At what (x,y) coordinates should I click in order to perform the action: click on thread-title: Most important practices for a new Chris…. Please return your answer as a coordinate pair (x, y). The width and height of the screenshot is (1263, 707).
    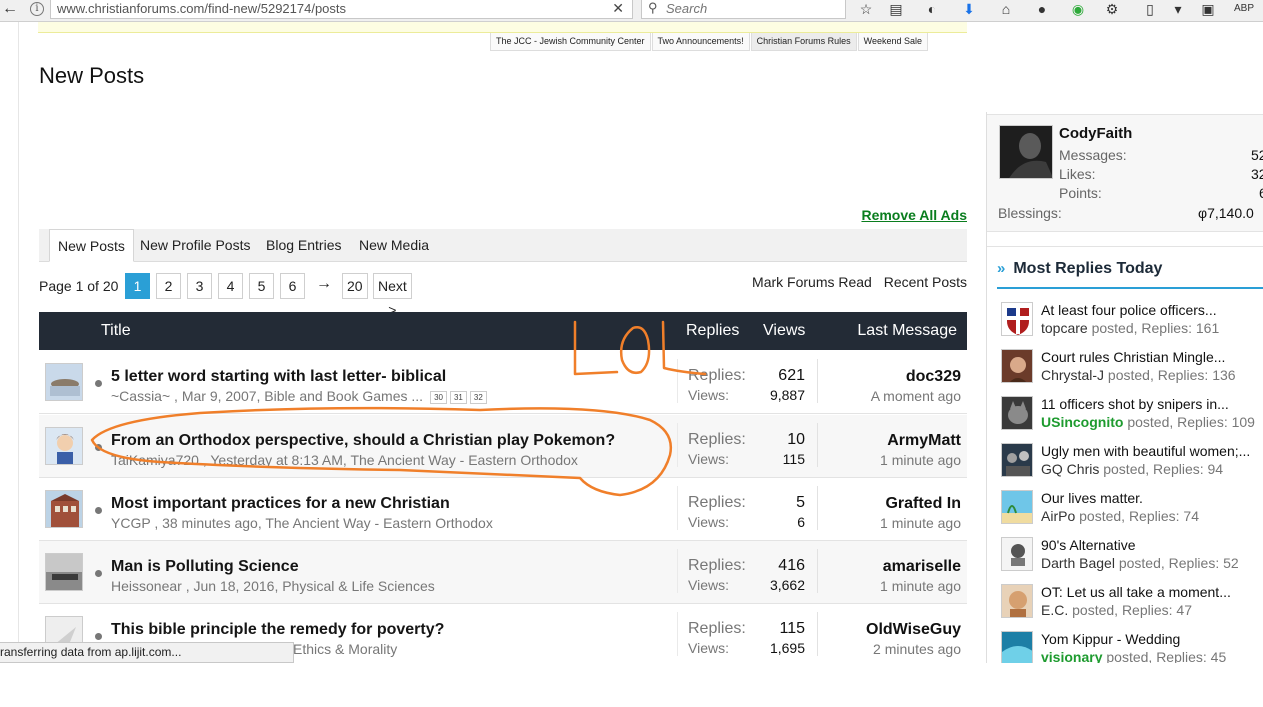
    Looking at the image, I should click on (280, 504).